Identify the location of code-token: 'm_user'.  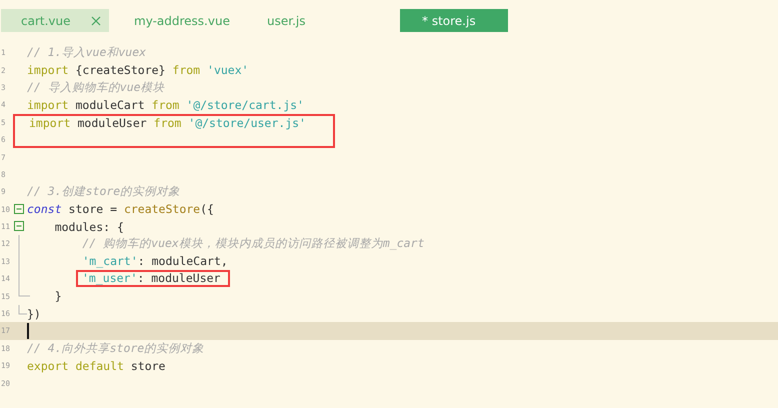
(110, 278).